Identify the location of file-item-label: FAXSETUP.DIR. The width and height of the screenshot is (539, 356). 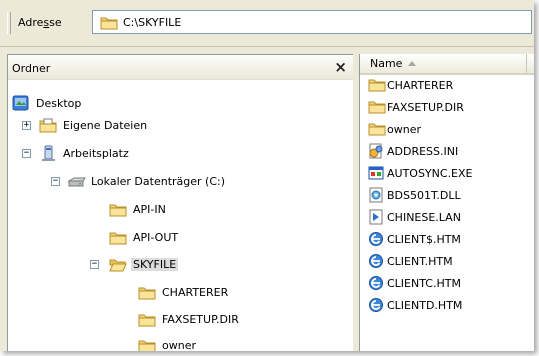
(425, 107).